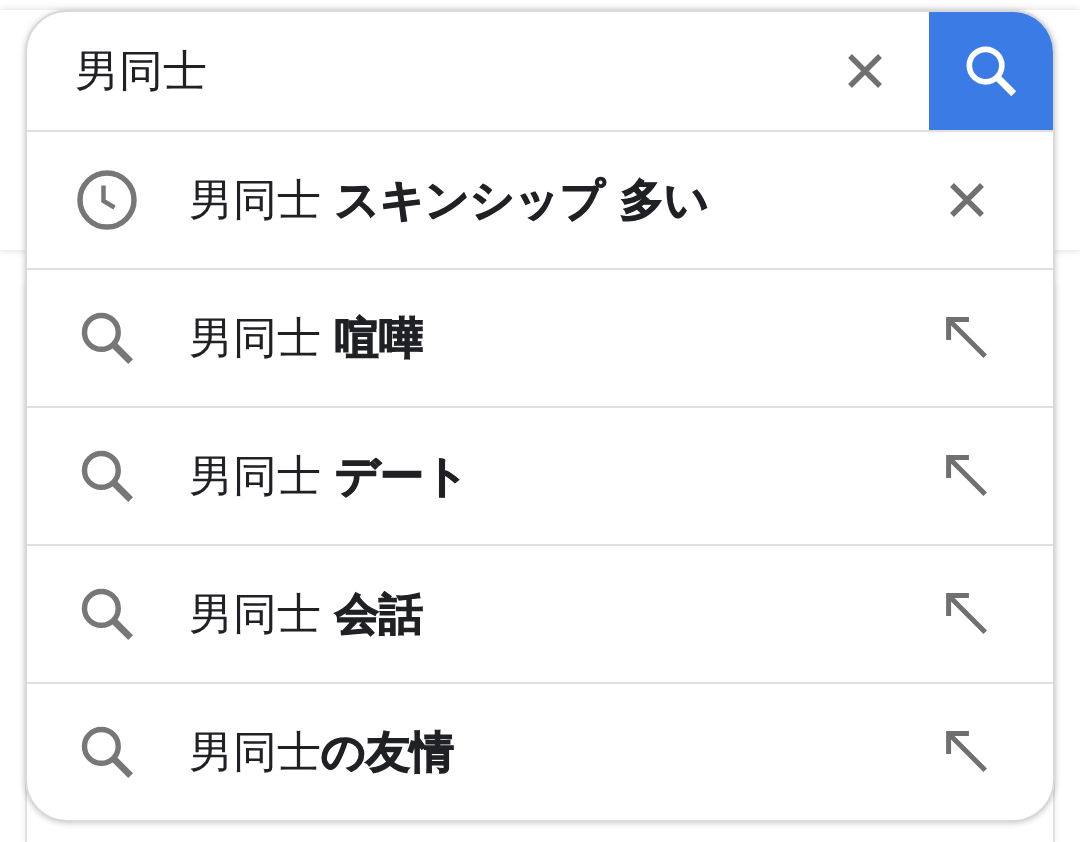  I want to click on suggestion-text: 男同士 スキンシップ 多い, so click(558, 200).